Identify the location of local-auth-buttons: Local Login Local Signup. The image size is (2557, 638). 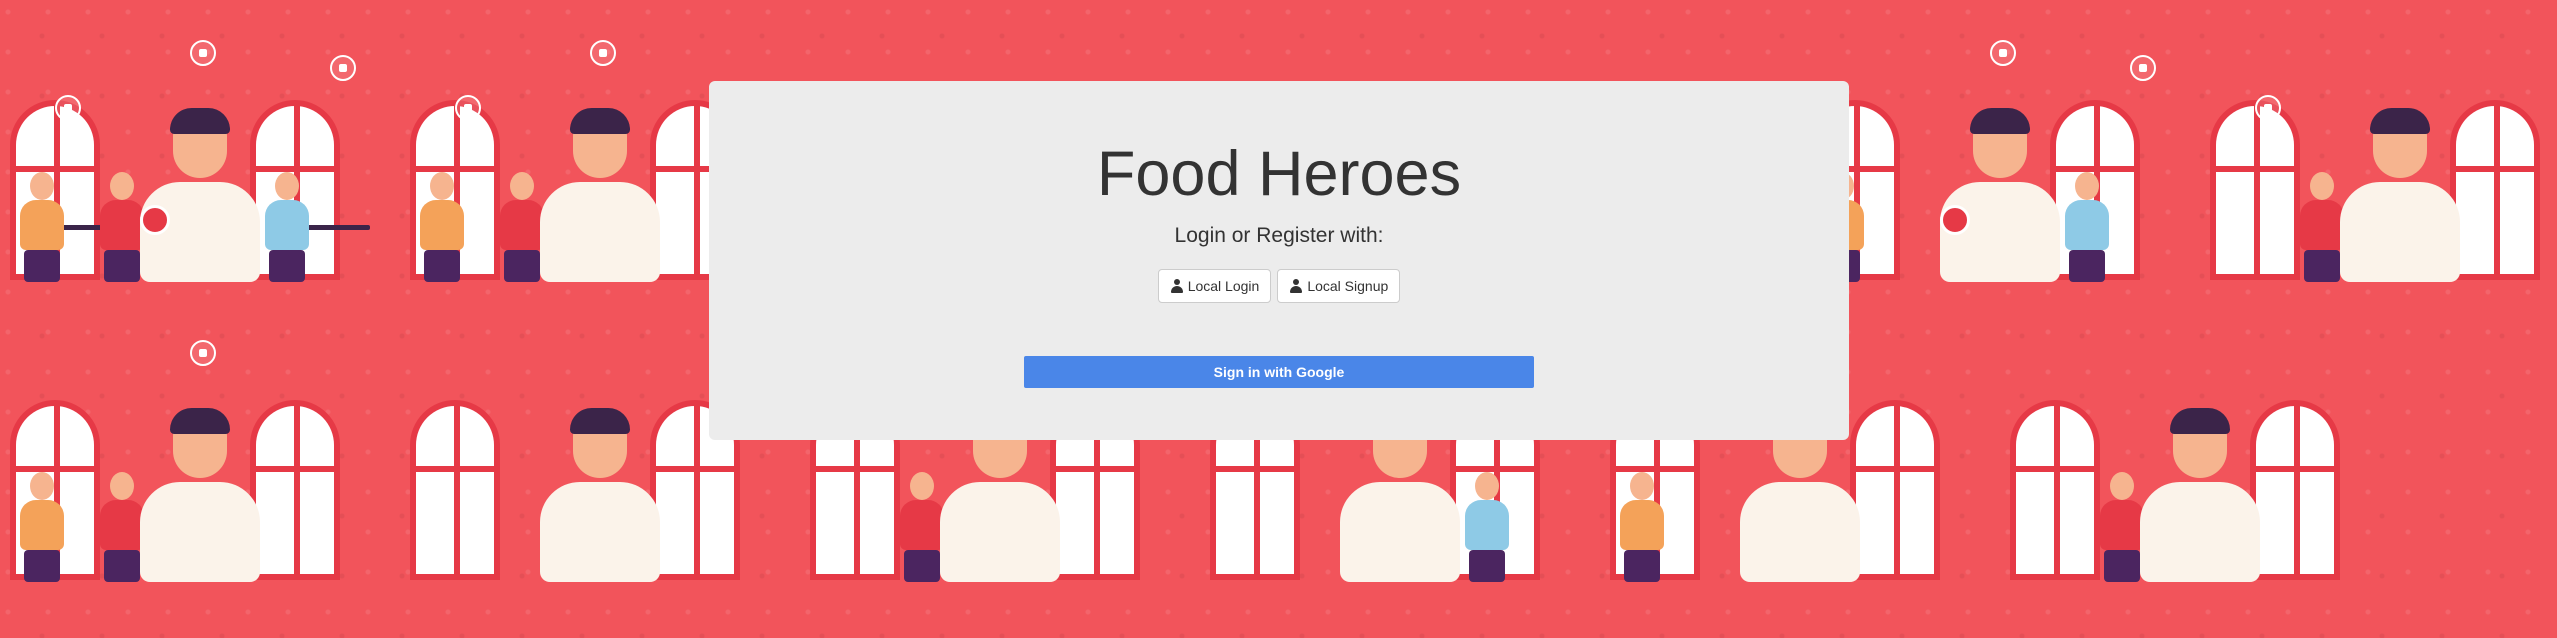
(1279, 286).